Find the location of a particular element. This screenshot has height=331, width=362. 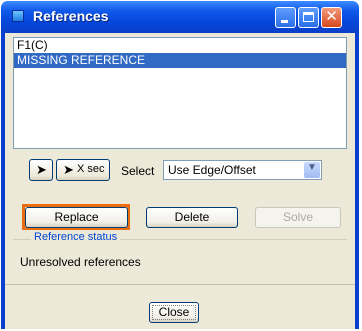

dropdown-button: ▼ is located at coordinates (312, 170).